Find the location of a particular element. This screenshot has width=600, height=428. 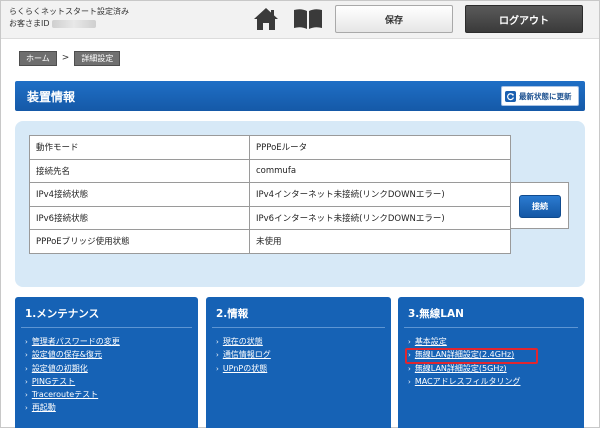

top-header: らくらくネットスタート設定済み お客さまID 保存 ログアウト is located at coordinates (300, 20).